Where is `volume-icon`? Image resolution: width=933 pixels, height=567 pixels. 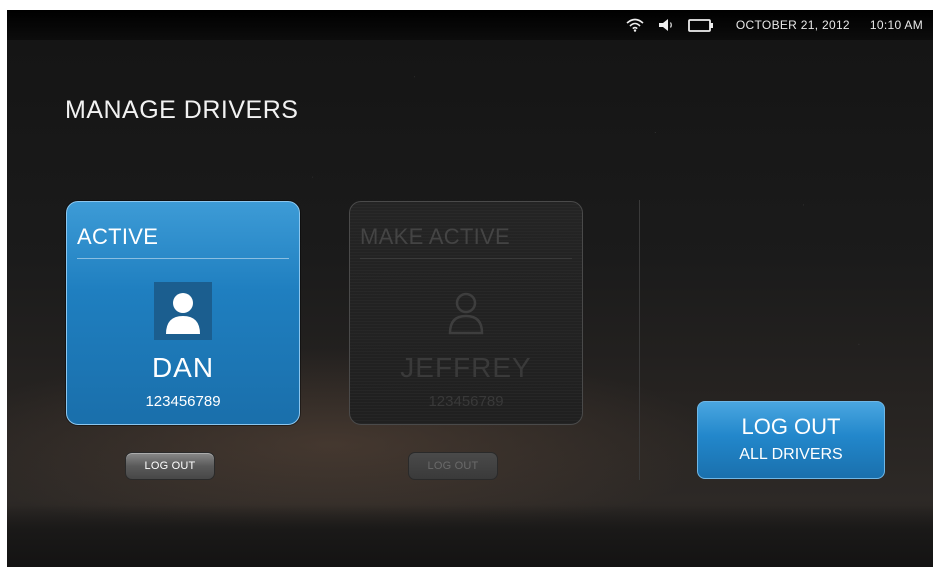
volume-icon is located at coordinates (666, 25).